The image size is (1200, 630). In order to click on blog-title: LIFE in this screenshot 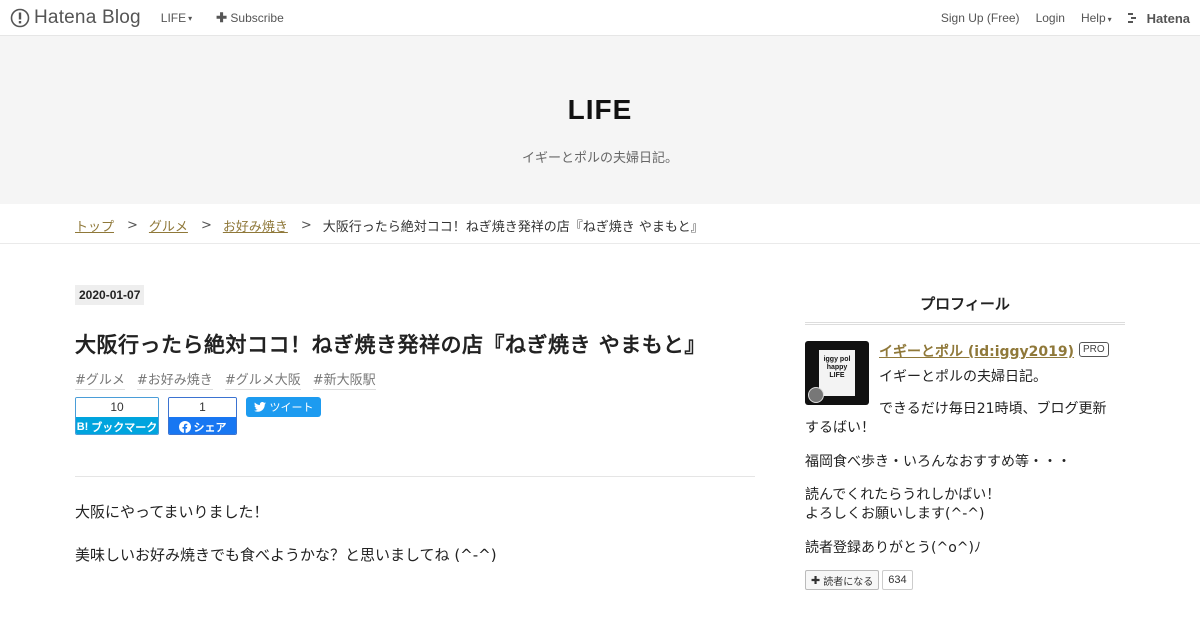, I will do `click(600, 110)`.